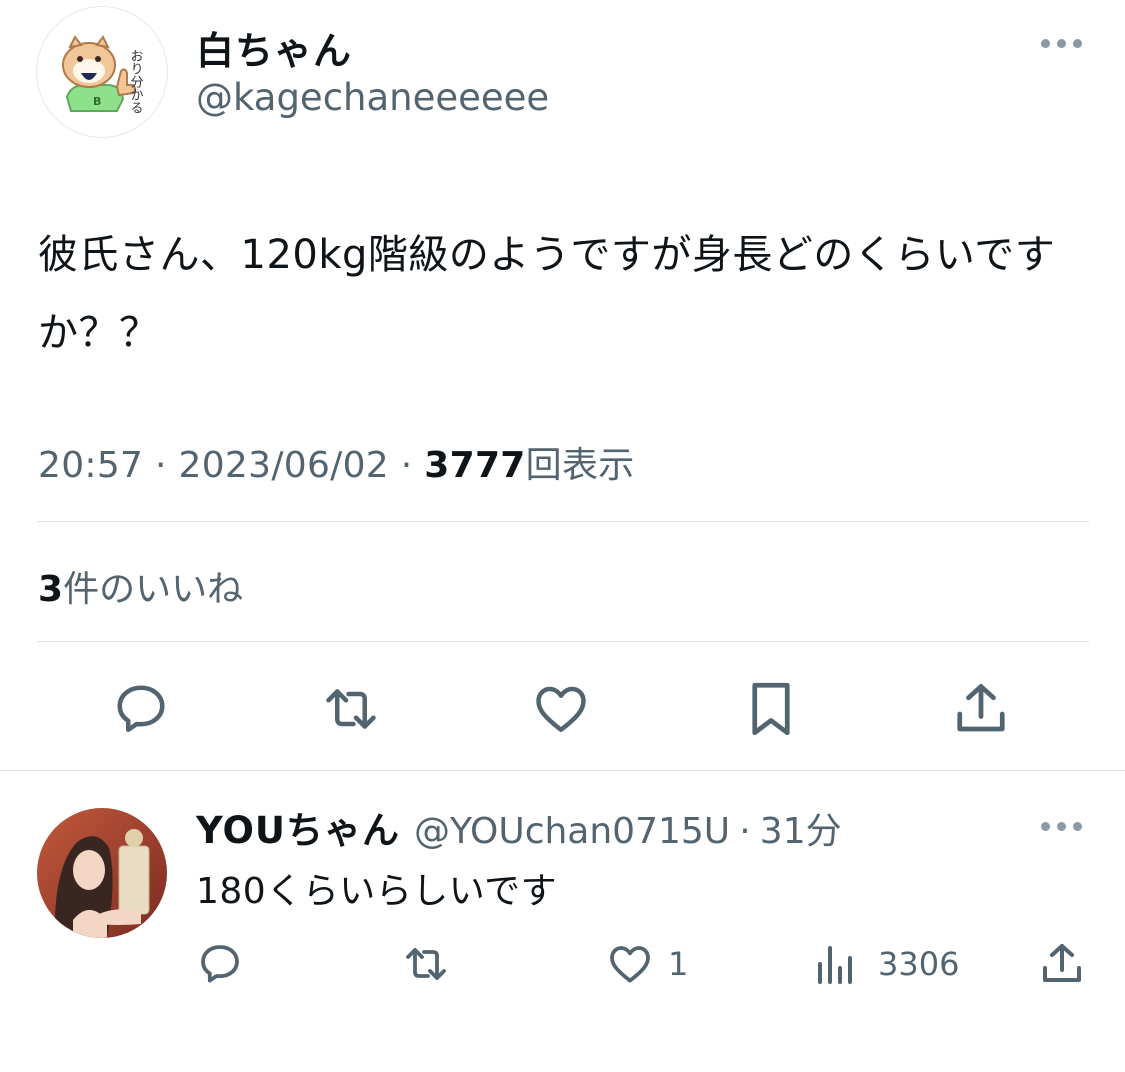 This screenshot has width=1125, height=1072. Describe the element at coordinates (136, 81) in the screenshot. I see `avatar-caption: おり分かる` at that location.